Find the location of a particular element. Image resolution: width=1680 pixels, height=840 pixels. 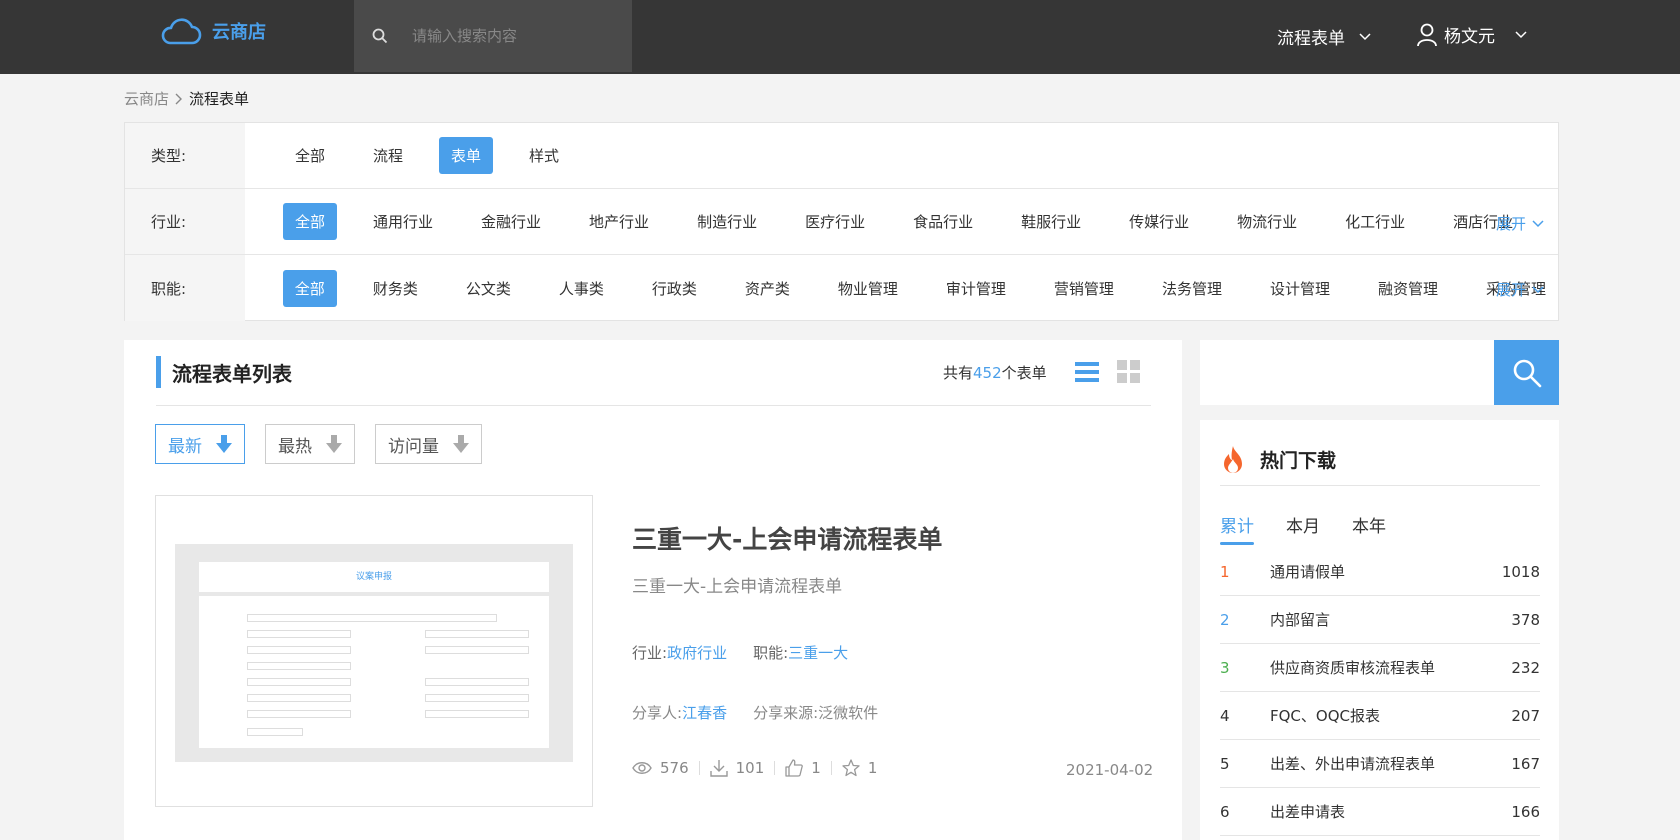

filter-row-type: 类型: 全部 流程 表单 样式 is located at coordinates (841, 156).